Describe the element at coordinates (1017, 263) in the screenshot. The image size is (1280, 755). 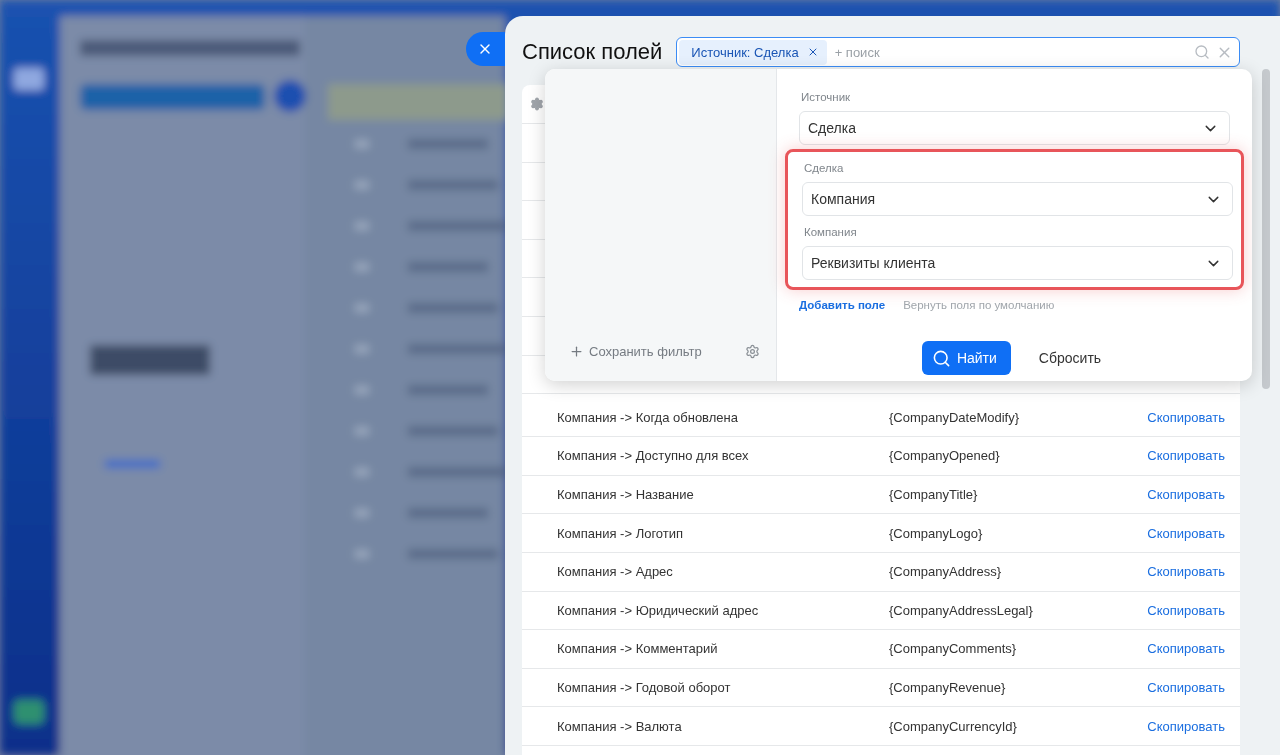
I see `select-field: Реквизиты клиента` at that location.